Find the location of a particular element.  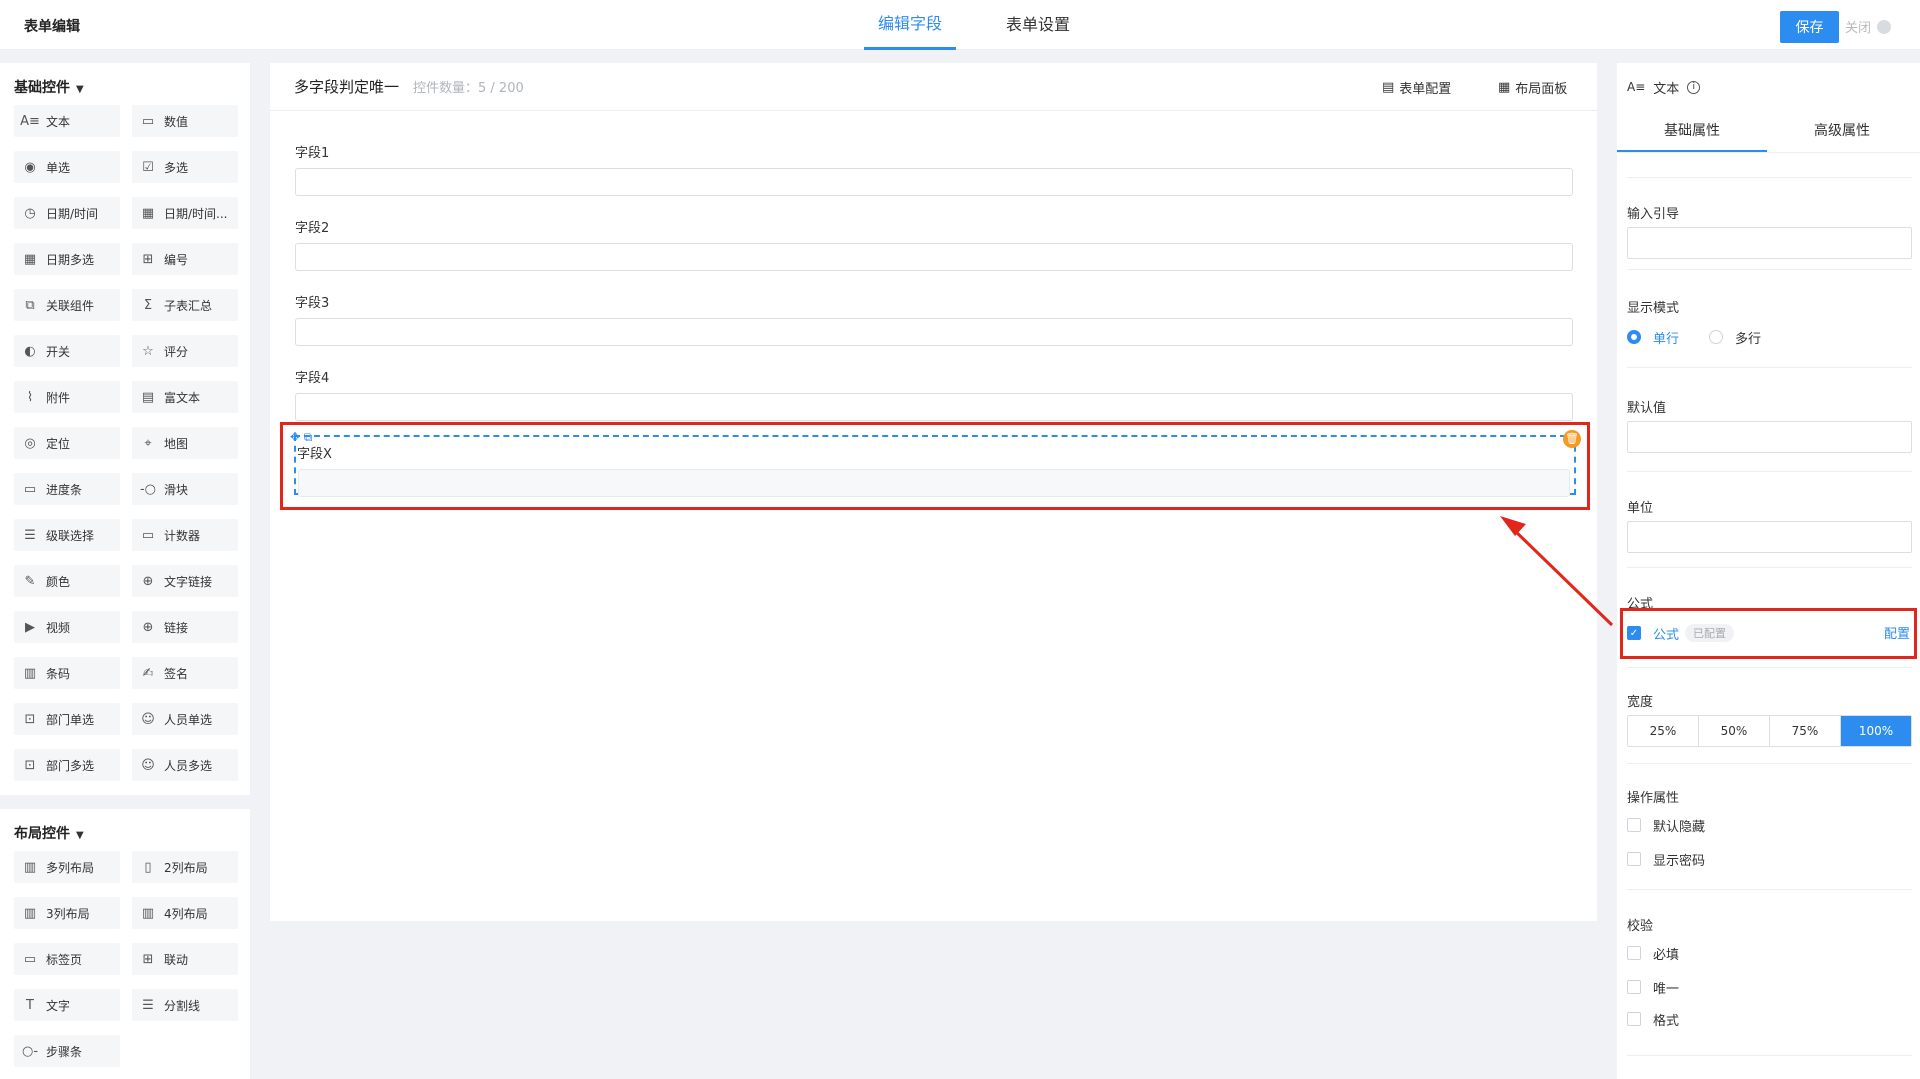

tab-advanced-props: 高级属性 is located at coordinates (1842, 131).